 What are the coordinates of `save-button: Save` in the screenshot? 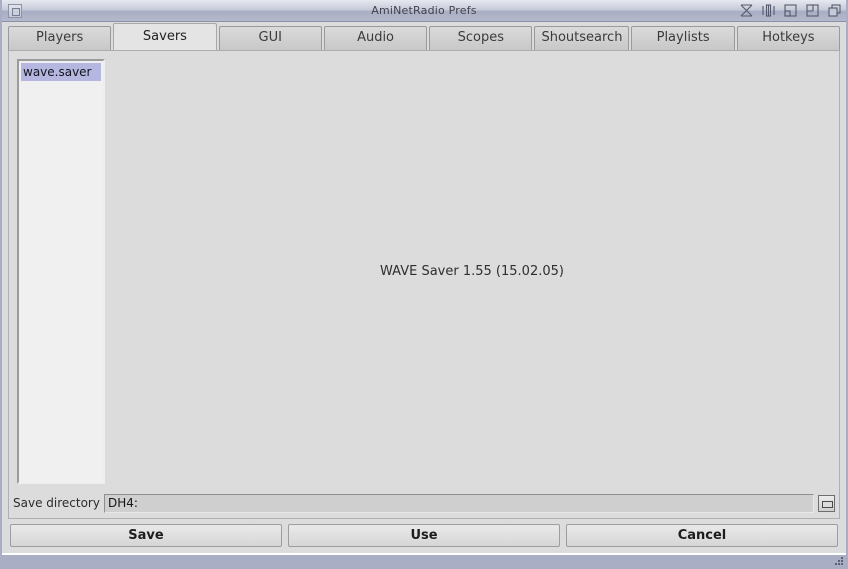 It's located at (146, 535).